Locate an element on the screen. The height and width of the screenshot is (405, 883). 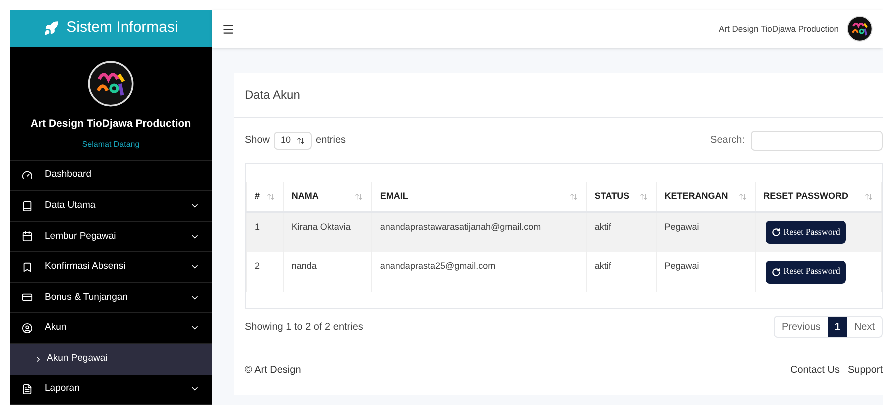
table-cell: anandaprastawarasatijanah@gmail.com is located at coordinates (479, 232).